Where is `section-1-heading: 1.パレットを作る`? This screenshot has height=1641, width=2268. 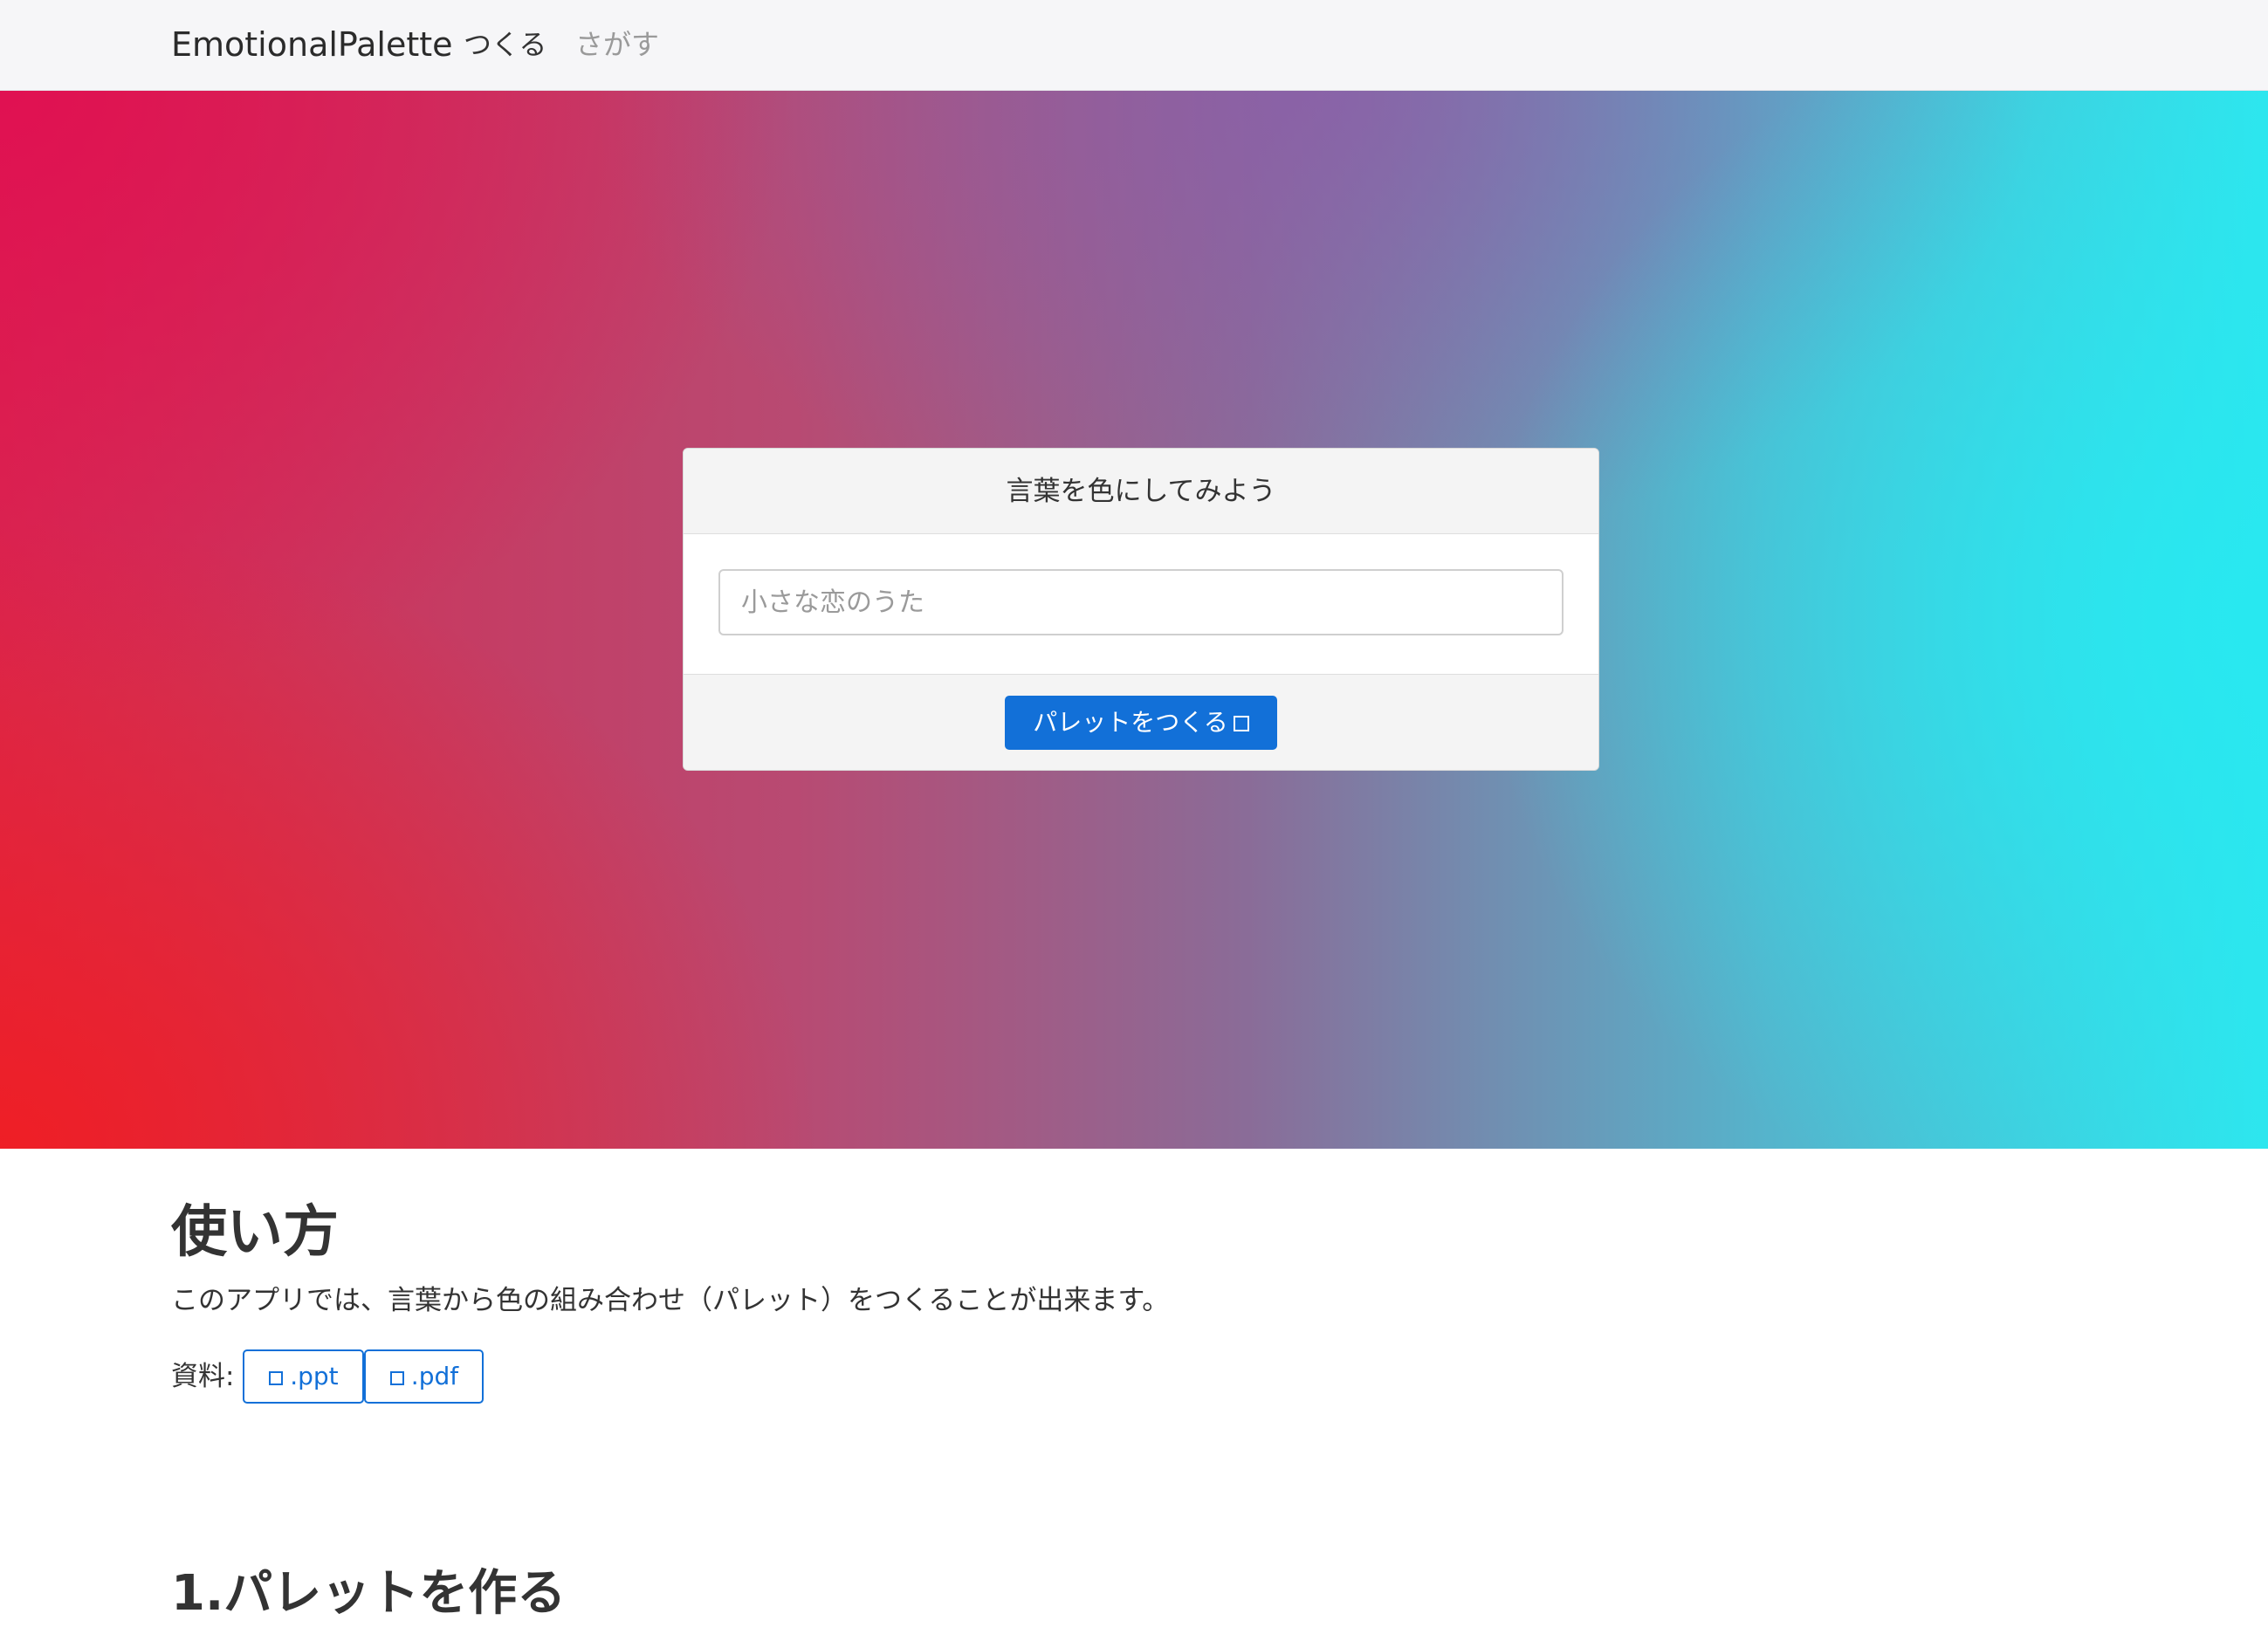 section-1-heading: 1.パレットを作る is located at coordinates (369, 1594).